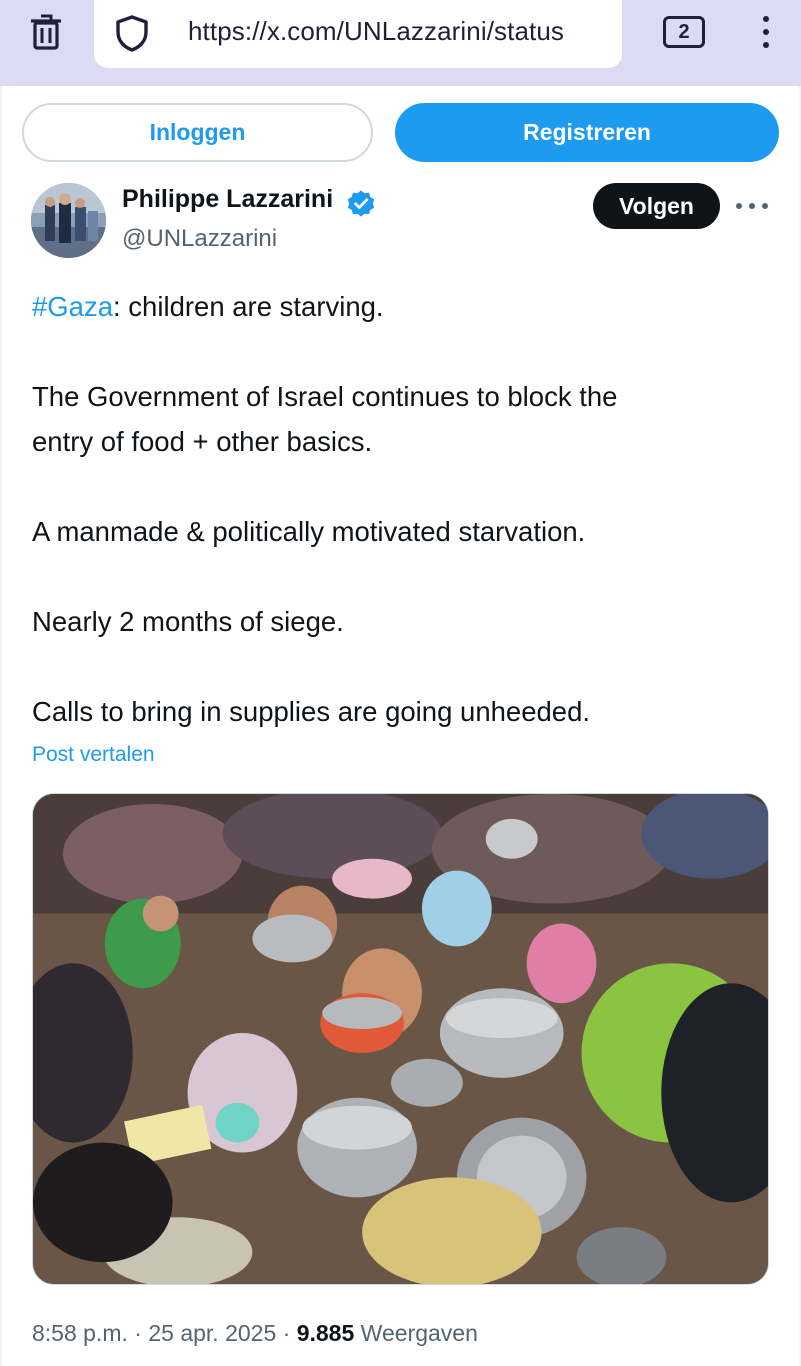 This screenshot has width=801, height=1366. I want to click on hashtag-link: #Gaza, so click(72, 306).